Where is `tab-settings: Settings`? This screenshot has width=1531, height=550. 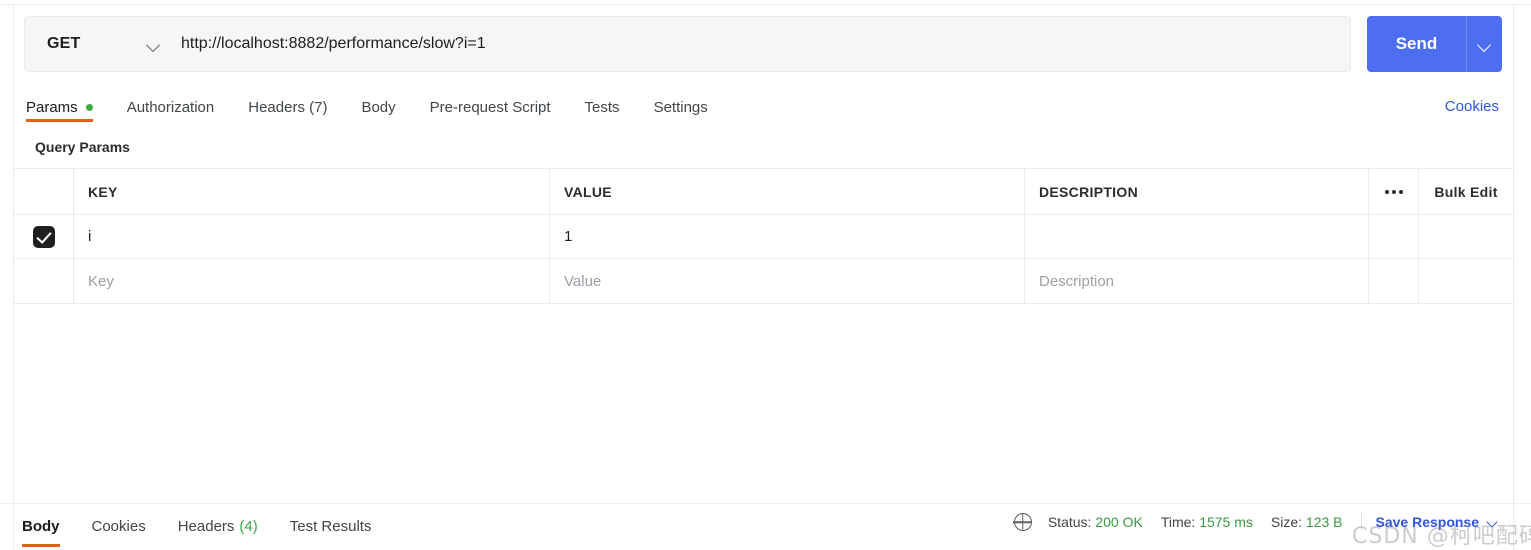 tab-settings: Settings is located at coordinates (681, 104).